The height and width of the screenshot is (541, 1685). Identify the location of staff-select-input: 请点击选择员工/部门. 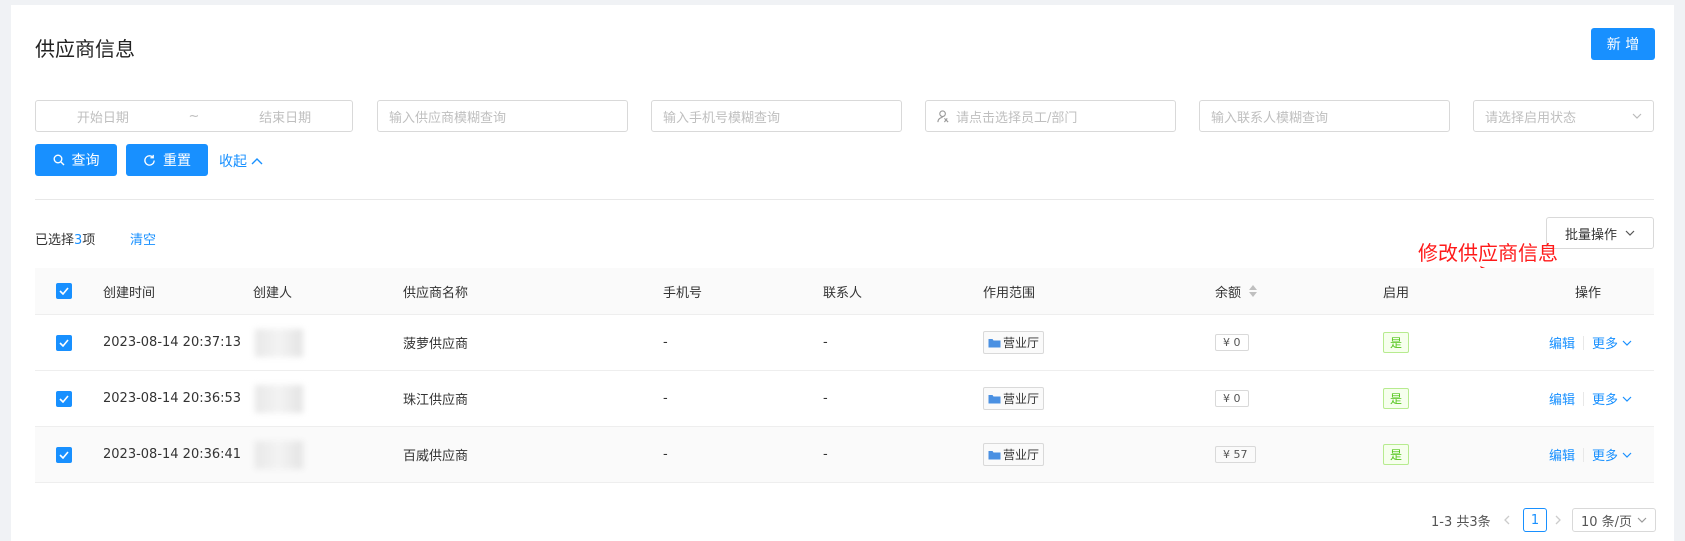
(1050, 116).